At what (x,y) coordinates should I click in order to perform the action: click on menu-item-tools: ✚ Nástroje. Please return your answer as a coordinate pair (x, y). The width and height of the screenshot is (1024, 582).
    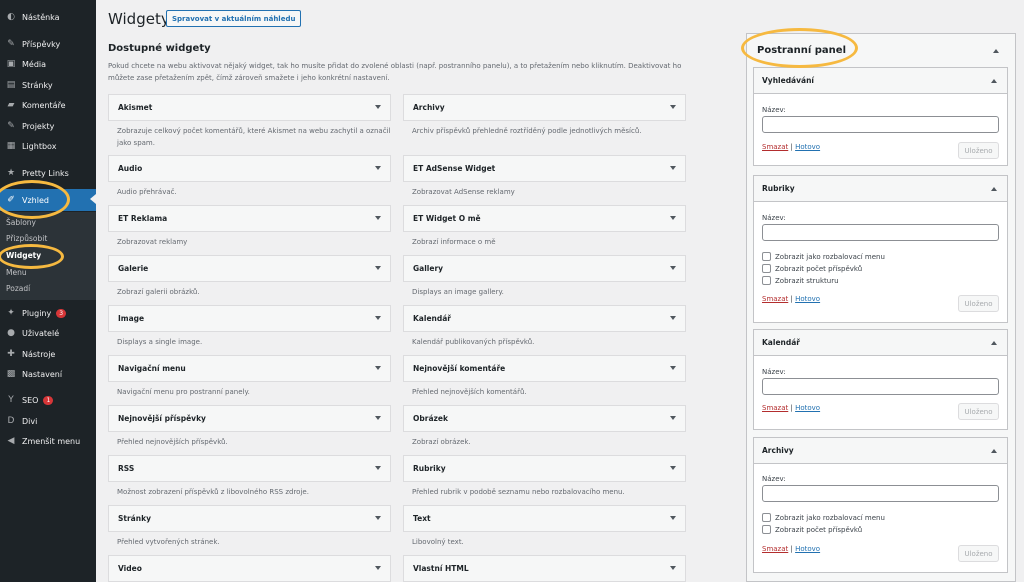
    Looking at the image, I should click on (48, 354).